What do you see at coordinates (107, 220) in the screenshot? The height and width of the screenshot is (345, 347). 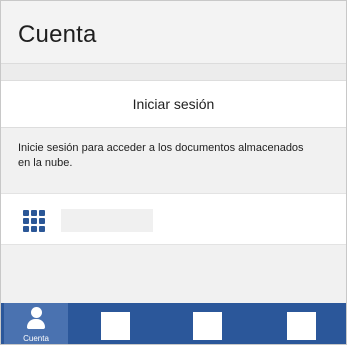 I see `apps-row-label-placeholder` at bounding box center [107, 220].